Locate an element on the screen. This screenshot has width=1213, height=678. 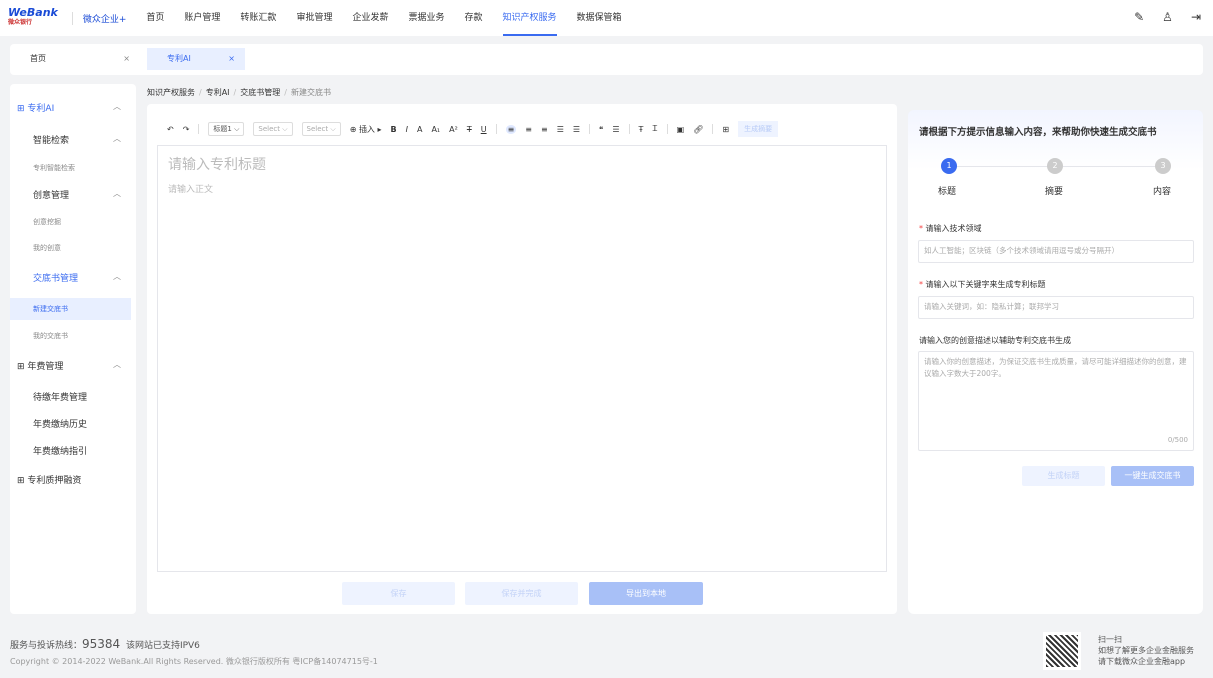
link-icon: 🔗︎ is located at coordinates (698, 129).